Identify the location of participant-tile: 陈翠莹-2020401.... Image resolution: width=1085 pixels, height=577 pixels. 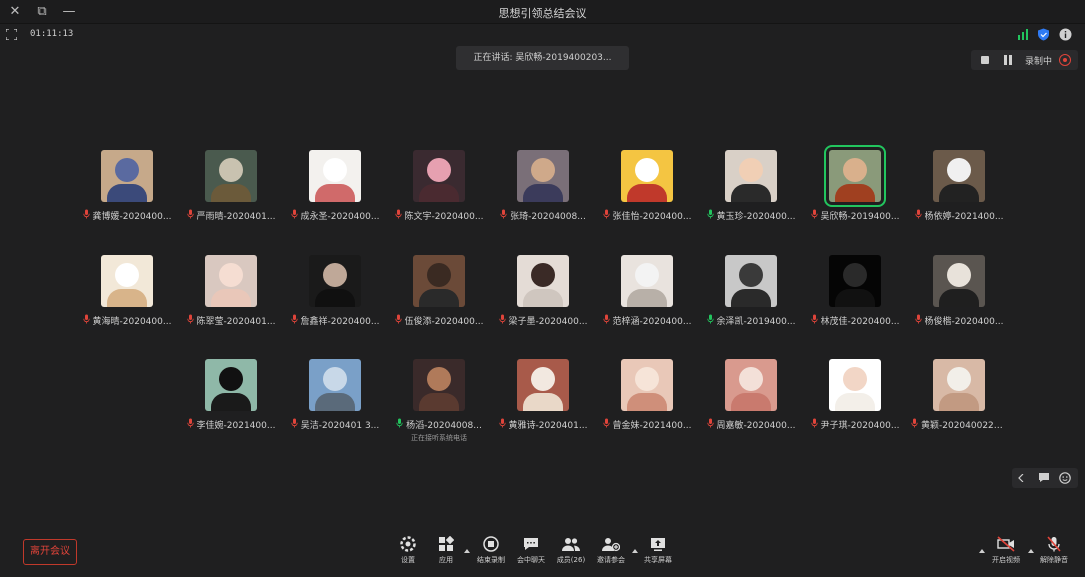
(231, 300).